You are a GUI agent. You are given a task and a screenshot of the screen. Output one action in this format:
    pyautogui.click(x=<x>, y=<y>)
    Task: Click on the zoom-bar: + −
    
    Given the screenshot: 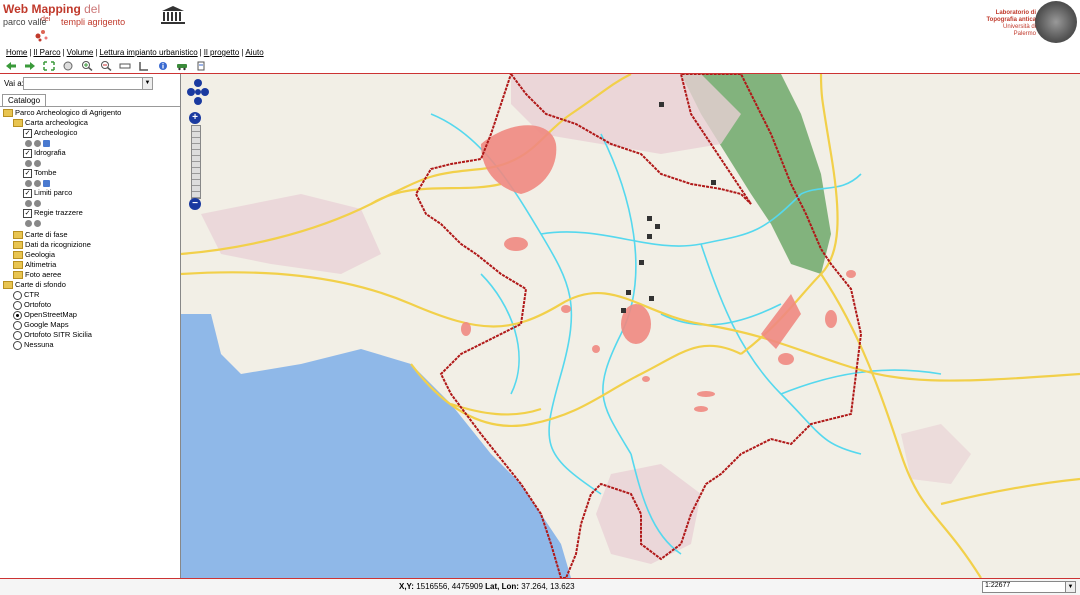 What is the action you would take?
    pyautogui.click(x=195, y=161)
    